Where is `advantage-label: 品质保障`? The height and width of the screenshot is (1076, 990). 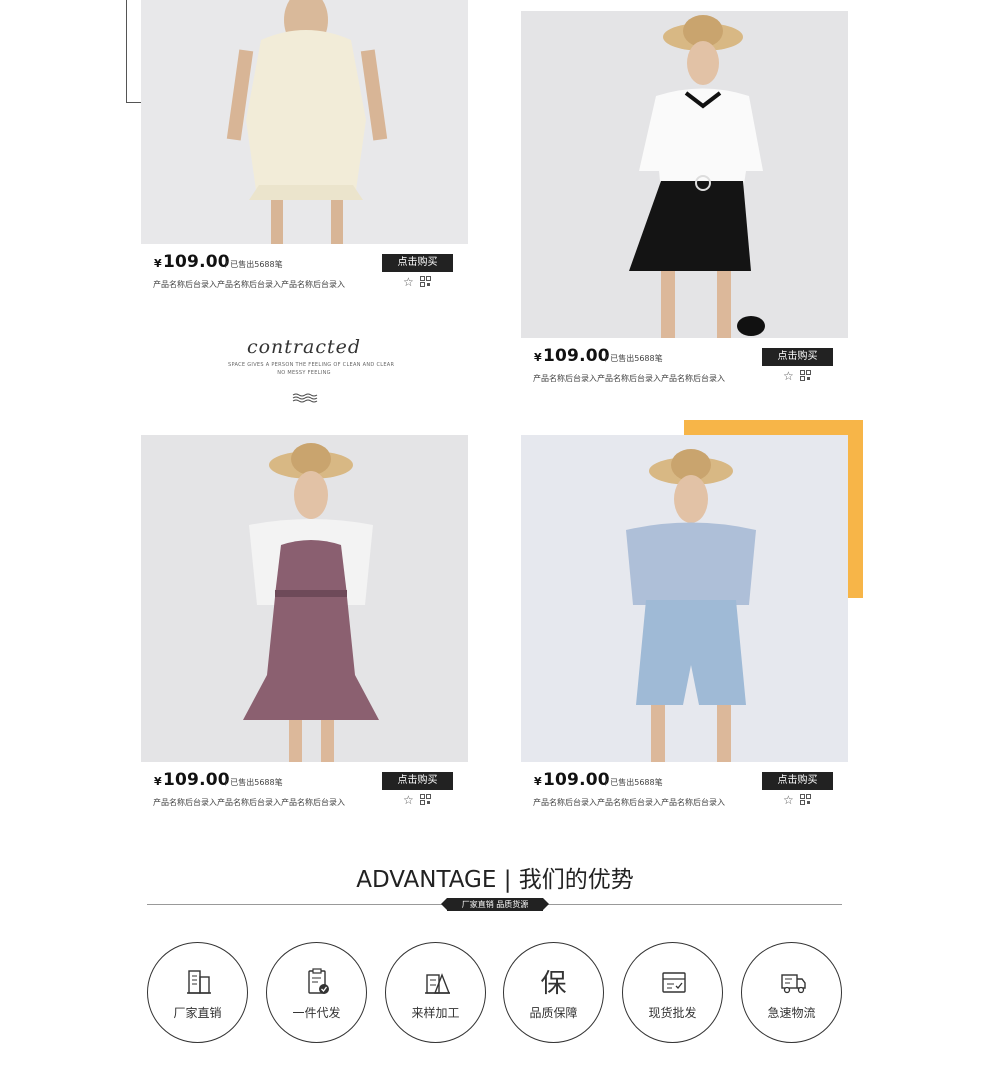
advantage-label: 品质保障 is located at coordinates (553, 1013).